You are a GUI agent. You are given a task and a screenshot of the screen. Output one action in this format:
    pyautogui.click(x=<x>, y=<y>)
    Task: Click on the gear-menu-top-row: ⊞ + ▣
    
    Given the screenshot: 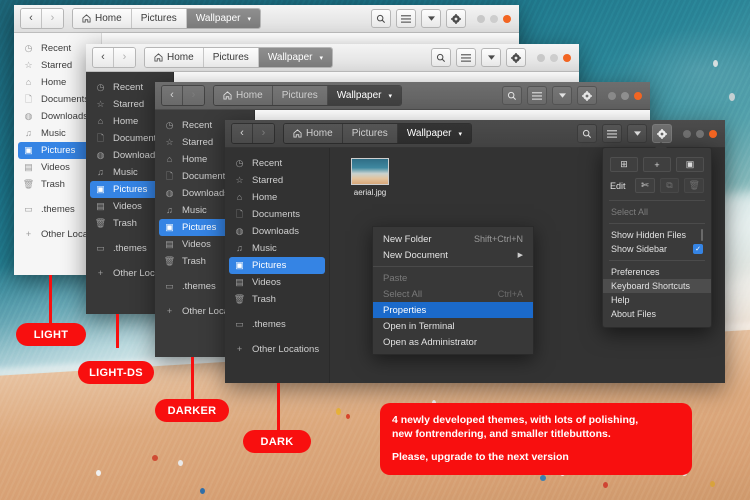 What is the action you would take?
    pyautogui.click(x=657, y=164)
    